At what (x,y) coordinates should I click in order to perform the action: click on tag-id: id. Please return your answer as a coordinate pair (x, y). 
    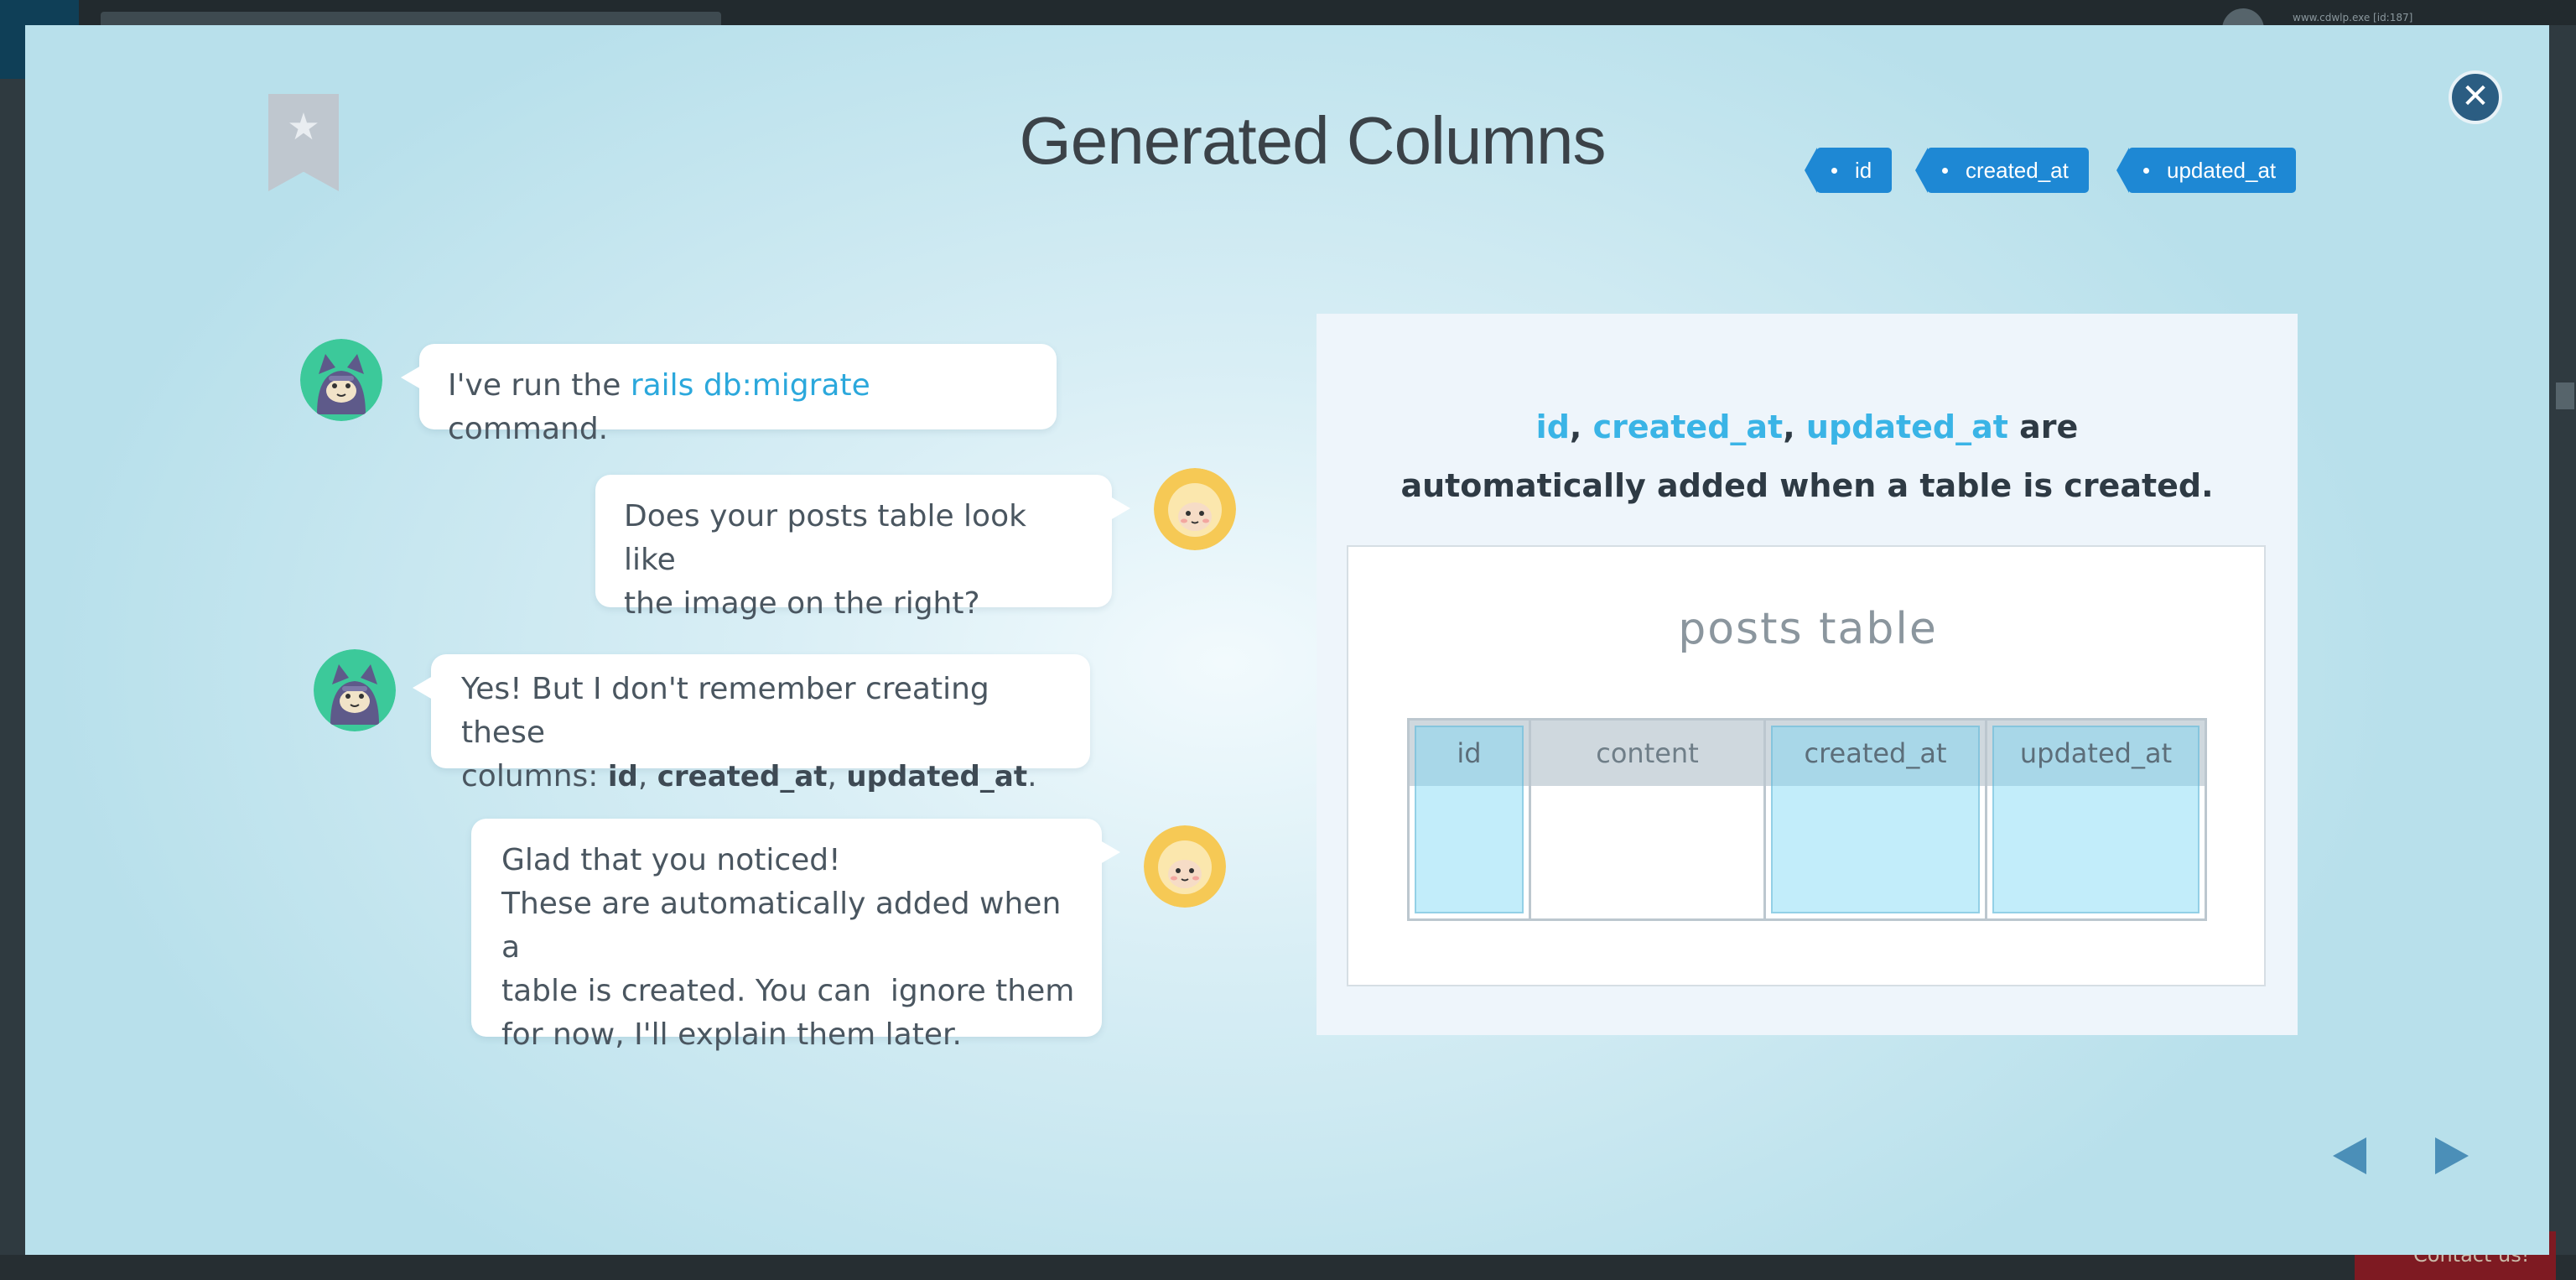
    Looking at the image, I should click on (1848, 170).